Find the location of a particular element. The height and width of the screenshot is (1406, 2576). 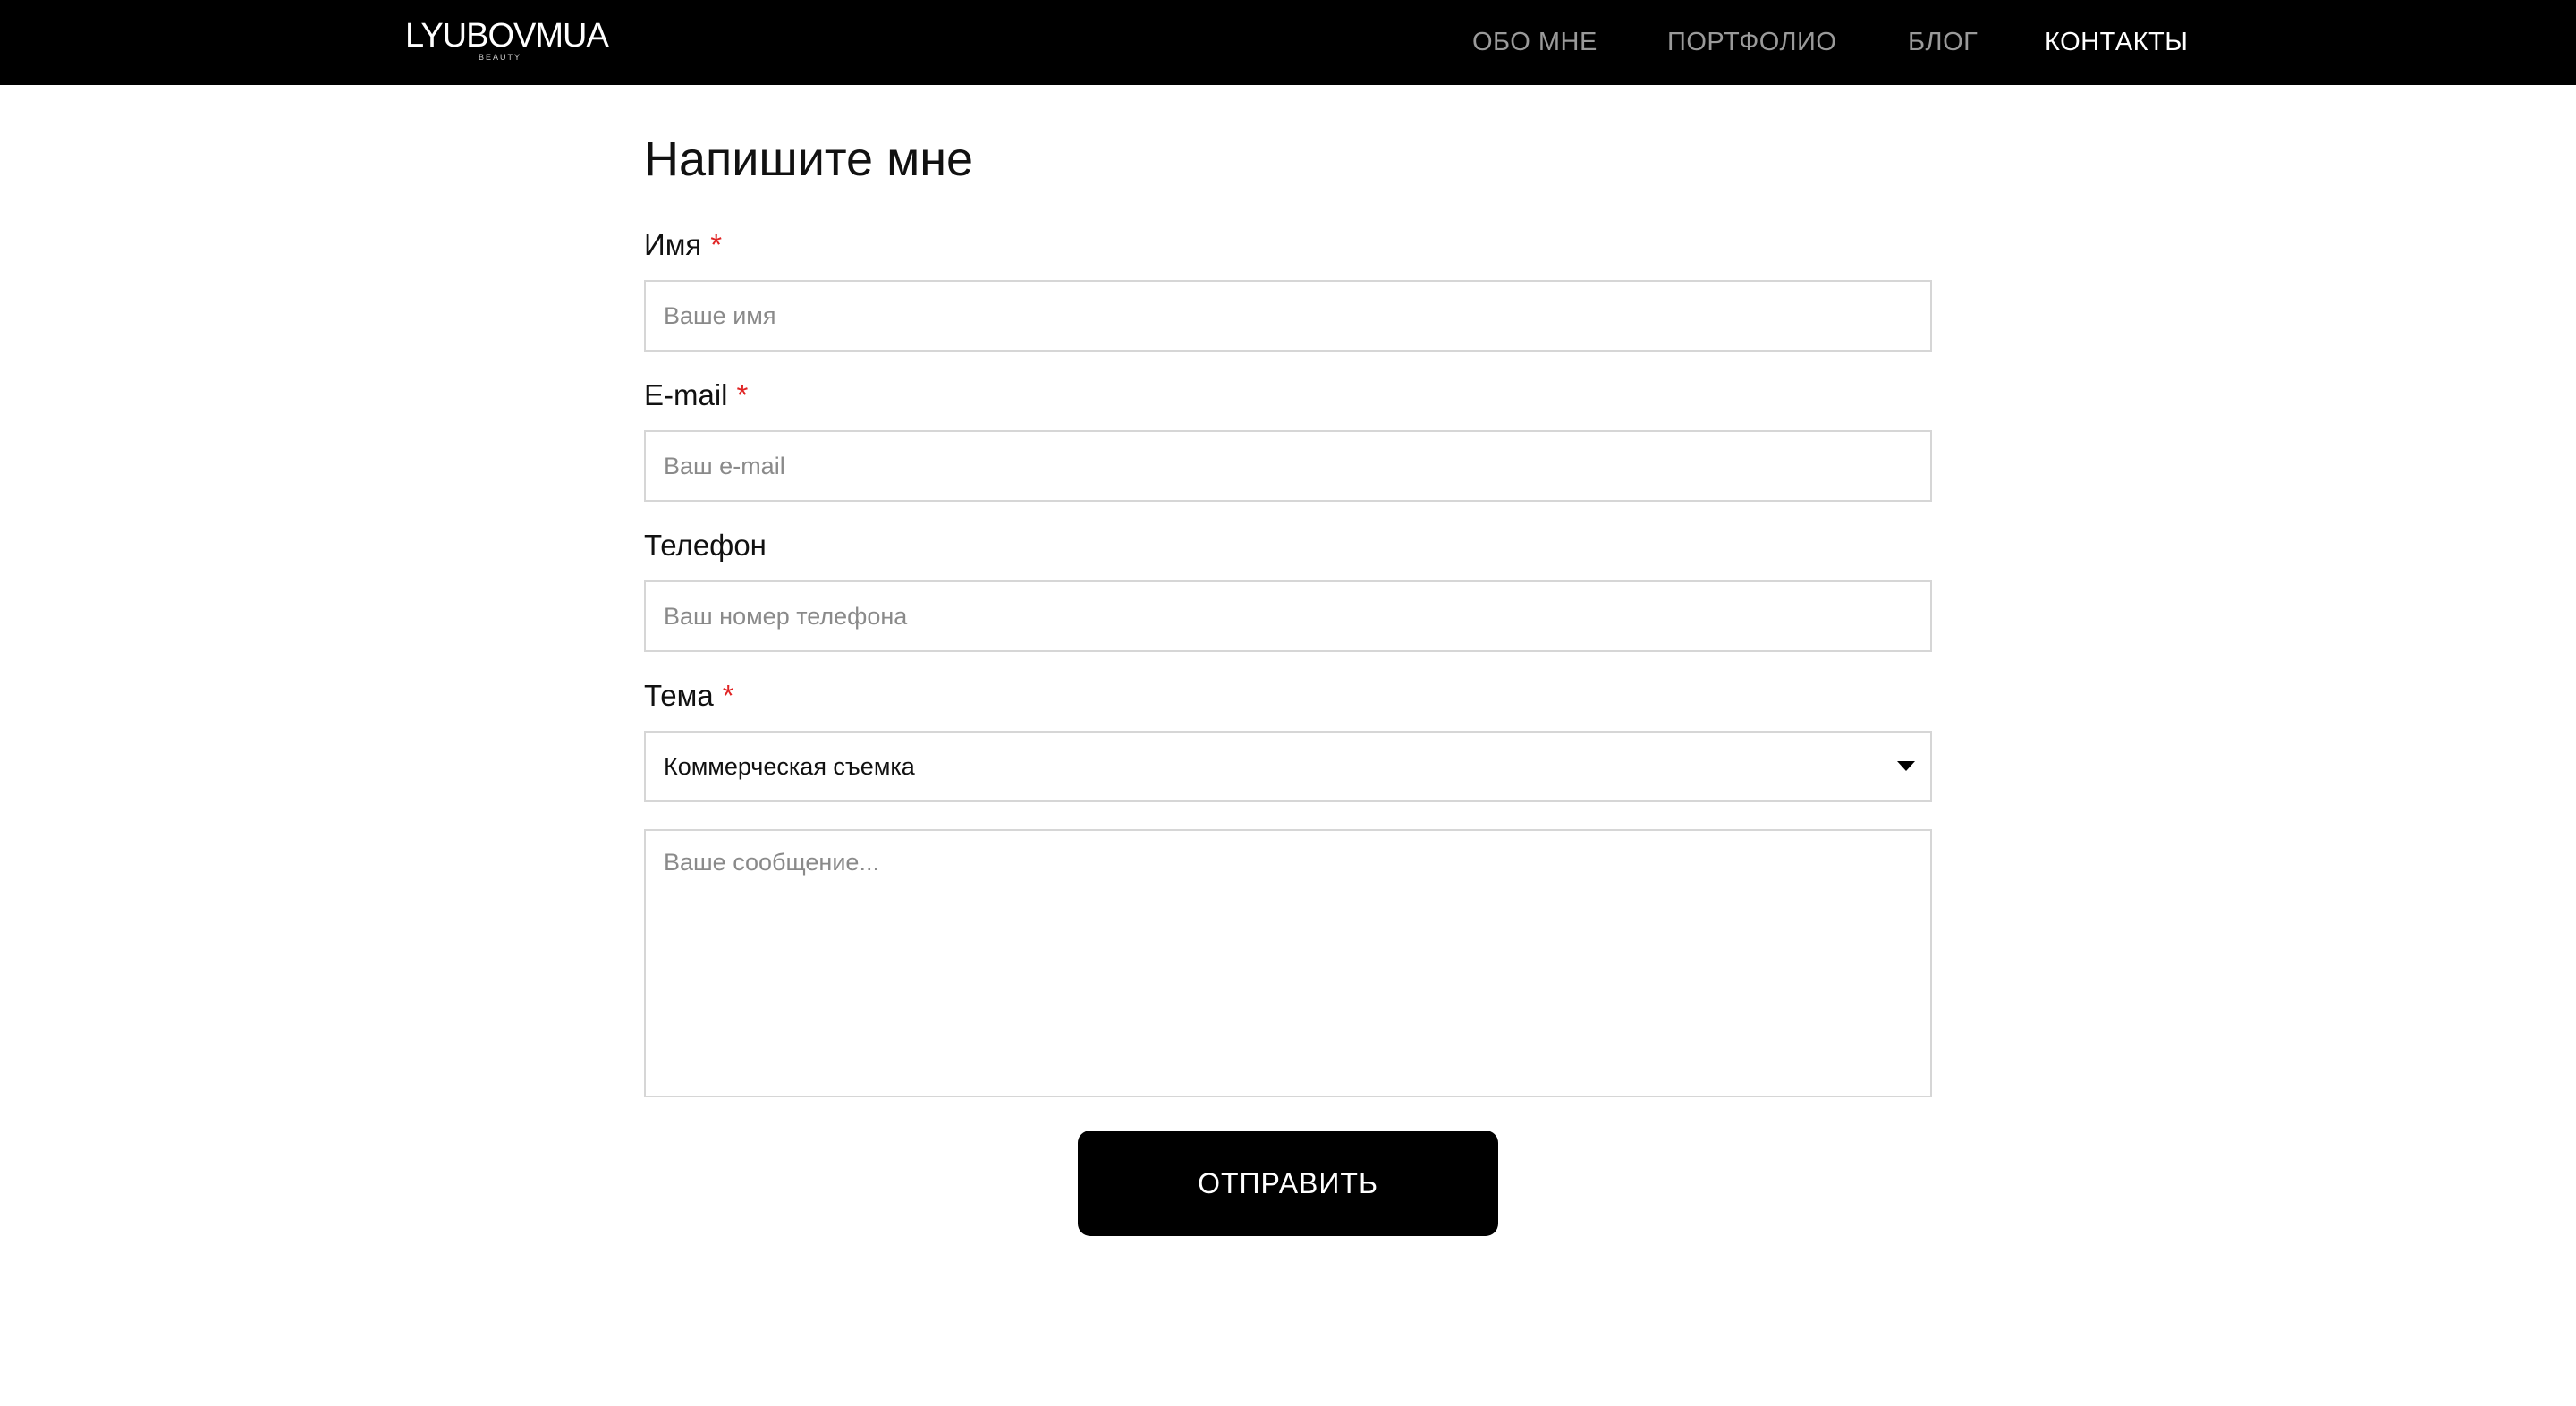

logo-subtext: BEAUTY is located at coordinates (500, 58).